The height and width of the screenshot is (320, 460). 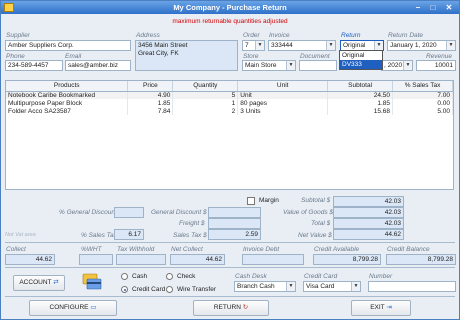 I want to click on supplier-value: Amber Suppliers Corp., so click(x=41, y=45).